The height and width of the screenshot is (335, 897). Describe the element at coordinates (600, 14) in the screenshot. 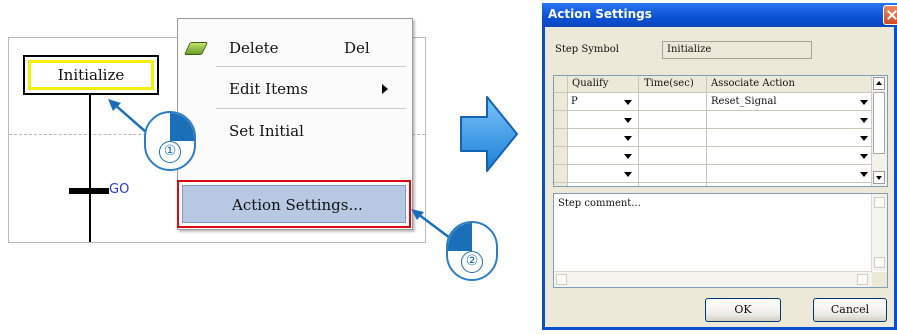

I see `dialog-title: Action Settings` at that location.